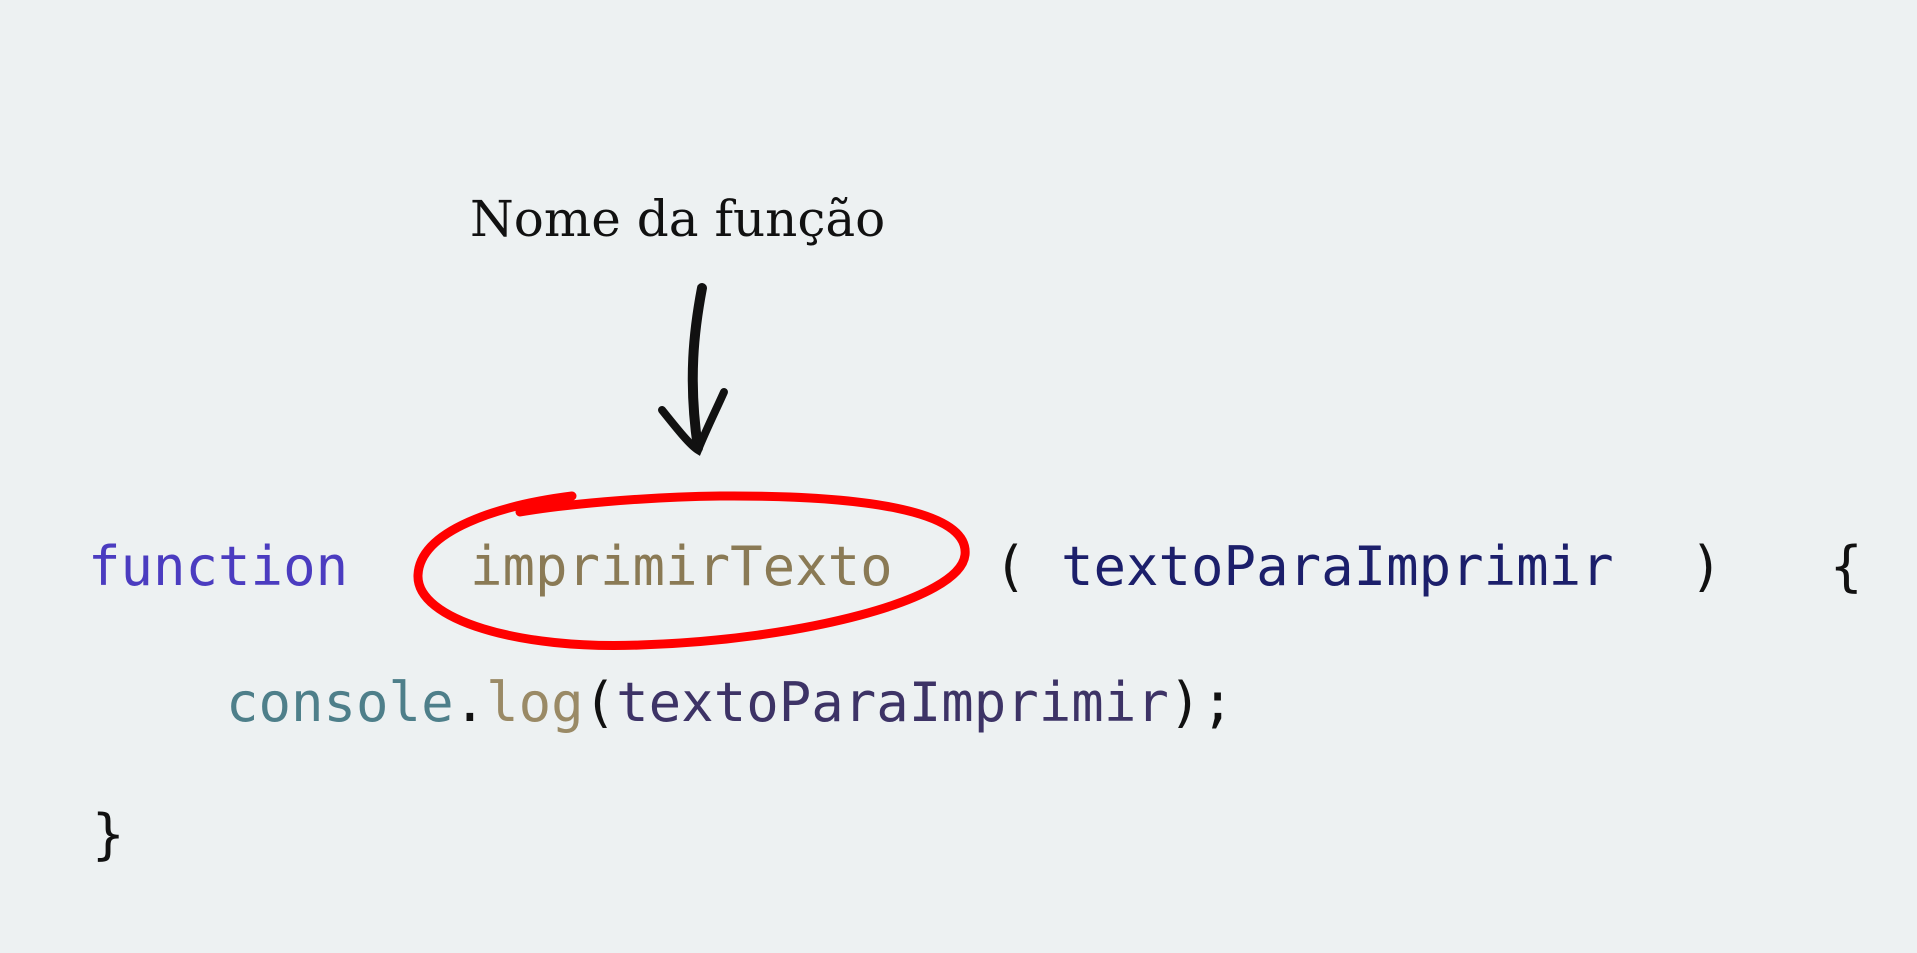 This screenshot has width=1917, height=953. I want to click on function-name: imprimirTexto, so click(681, 566).